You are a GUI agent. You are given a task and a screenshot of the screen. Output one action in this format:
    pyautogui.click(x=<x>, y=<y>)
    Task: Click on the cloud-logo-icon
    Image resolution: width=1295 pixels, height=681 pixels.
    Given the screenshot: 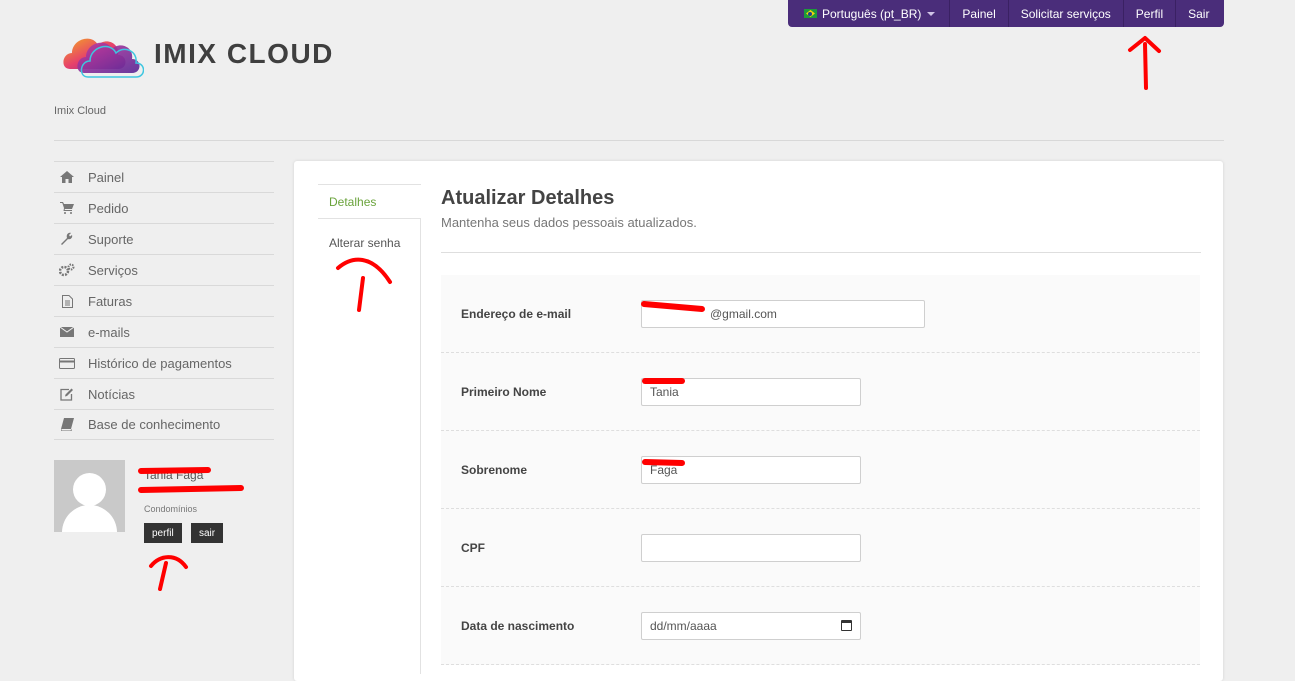 What is the action you would take?
    pyautogui.click(x=103, y=58)
    